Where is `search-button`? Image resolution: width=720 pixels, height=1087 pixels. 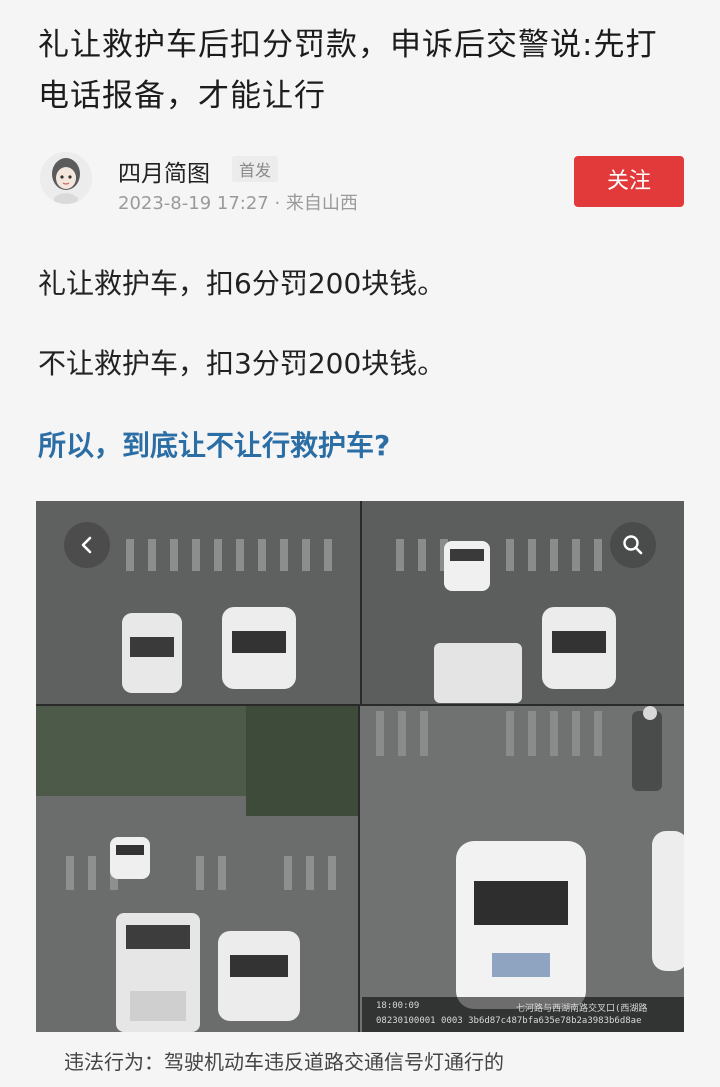
search-button is located at coordinates (633, 545).